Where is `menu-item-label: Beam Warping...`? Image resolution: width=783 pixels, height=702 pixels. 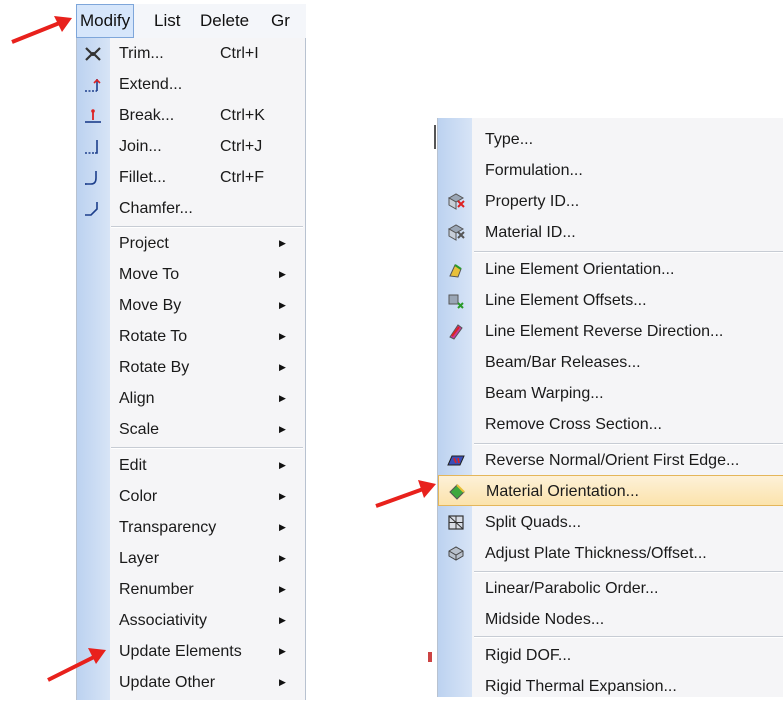
menu-item-label: Beam Warping... is located at coordinates (544, 393).